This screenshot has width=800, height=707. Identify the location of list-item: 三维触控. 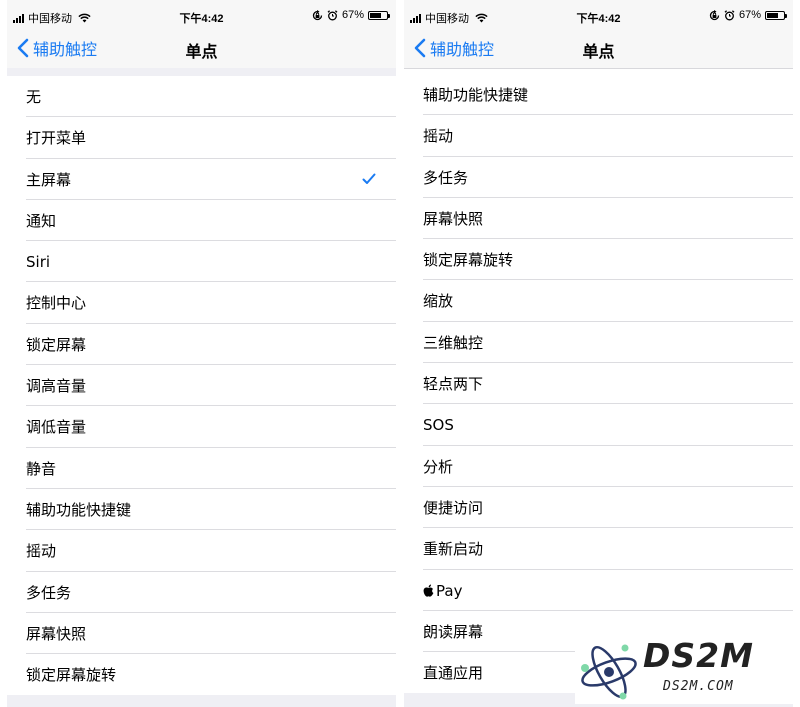
(598, 343).